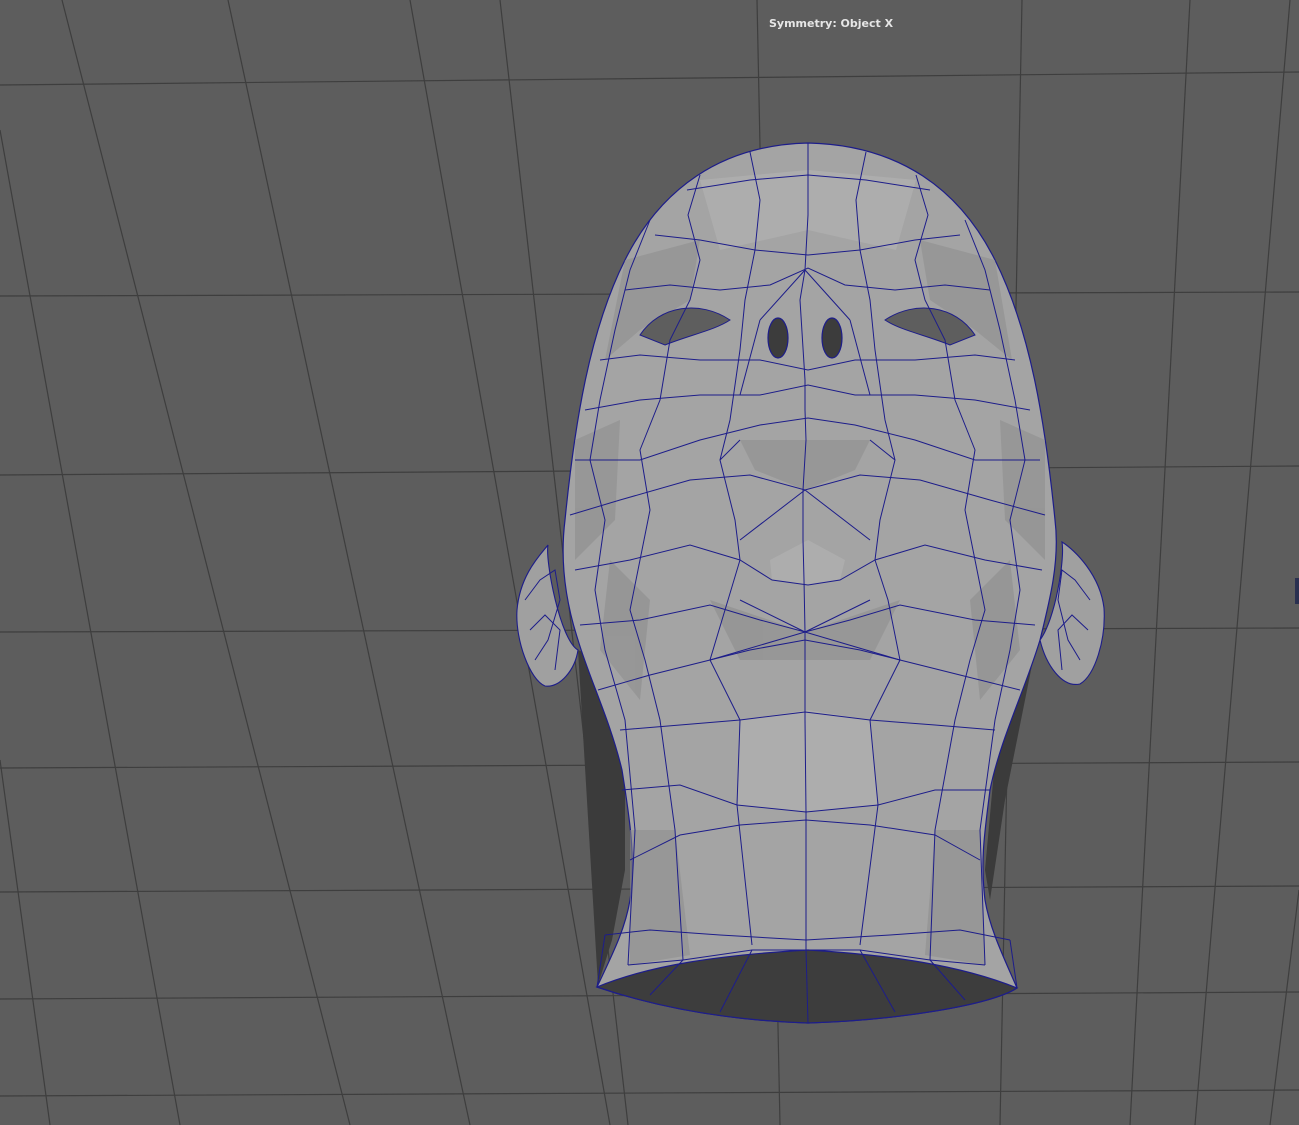 The width and height of the screenshot is (1299, 1125). Describe the element at coordinates (778, 338) in the screenshot. I see `left-nostril` at that location.